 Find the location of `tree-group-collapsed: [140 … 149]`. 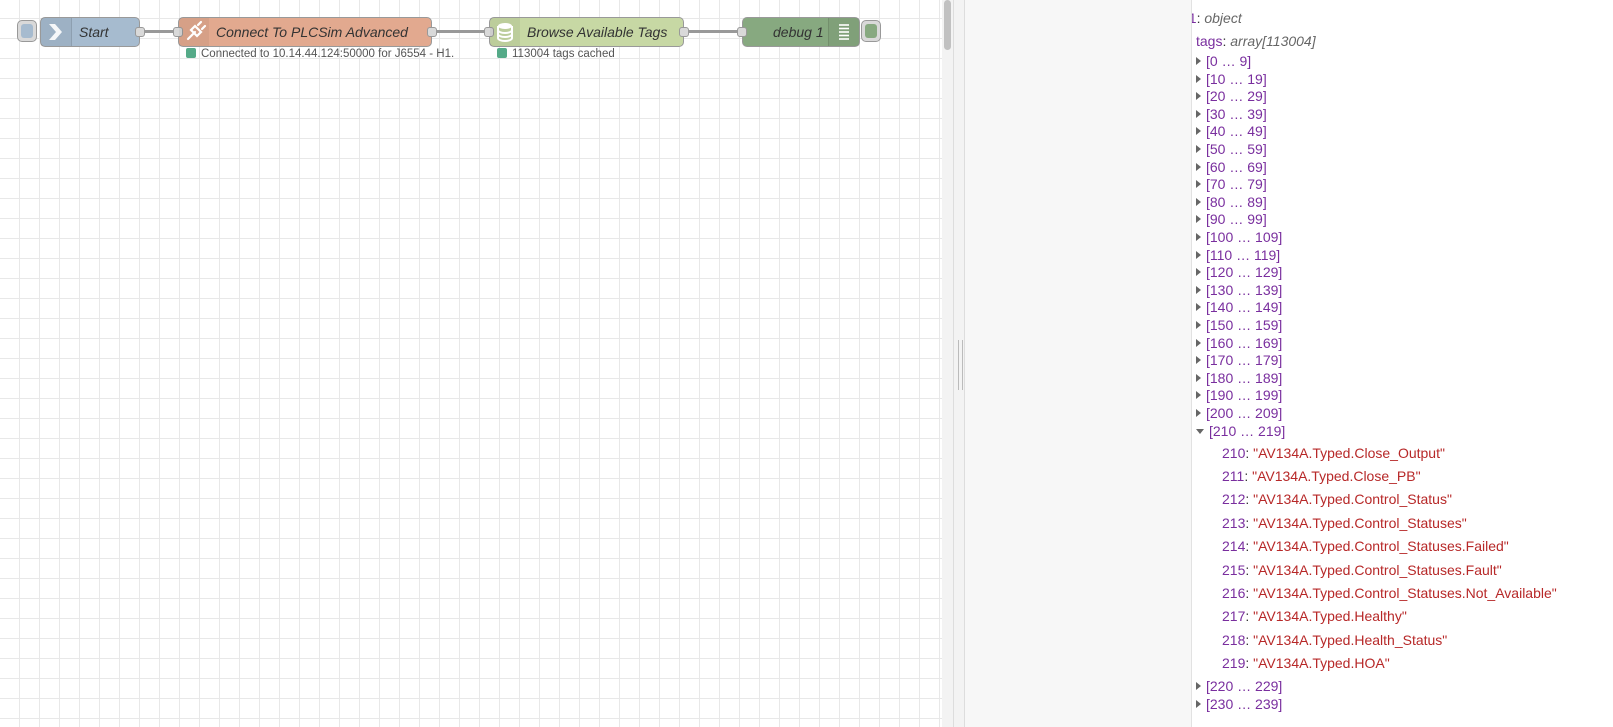

tree-group-collapsed: [140 … 149] is located at coordinates (1239, 307).